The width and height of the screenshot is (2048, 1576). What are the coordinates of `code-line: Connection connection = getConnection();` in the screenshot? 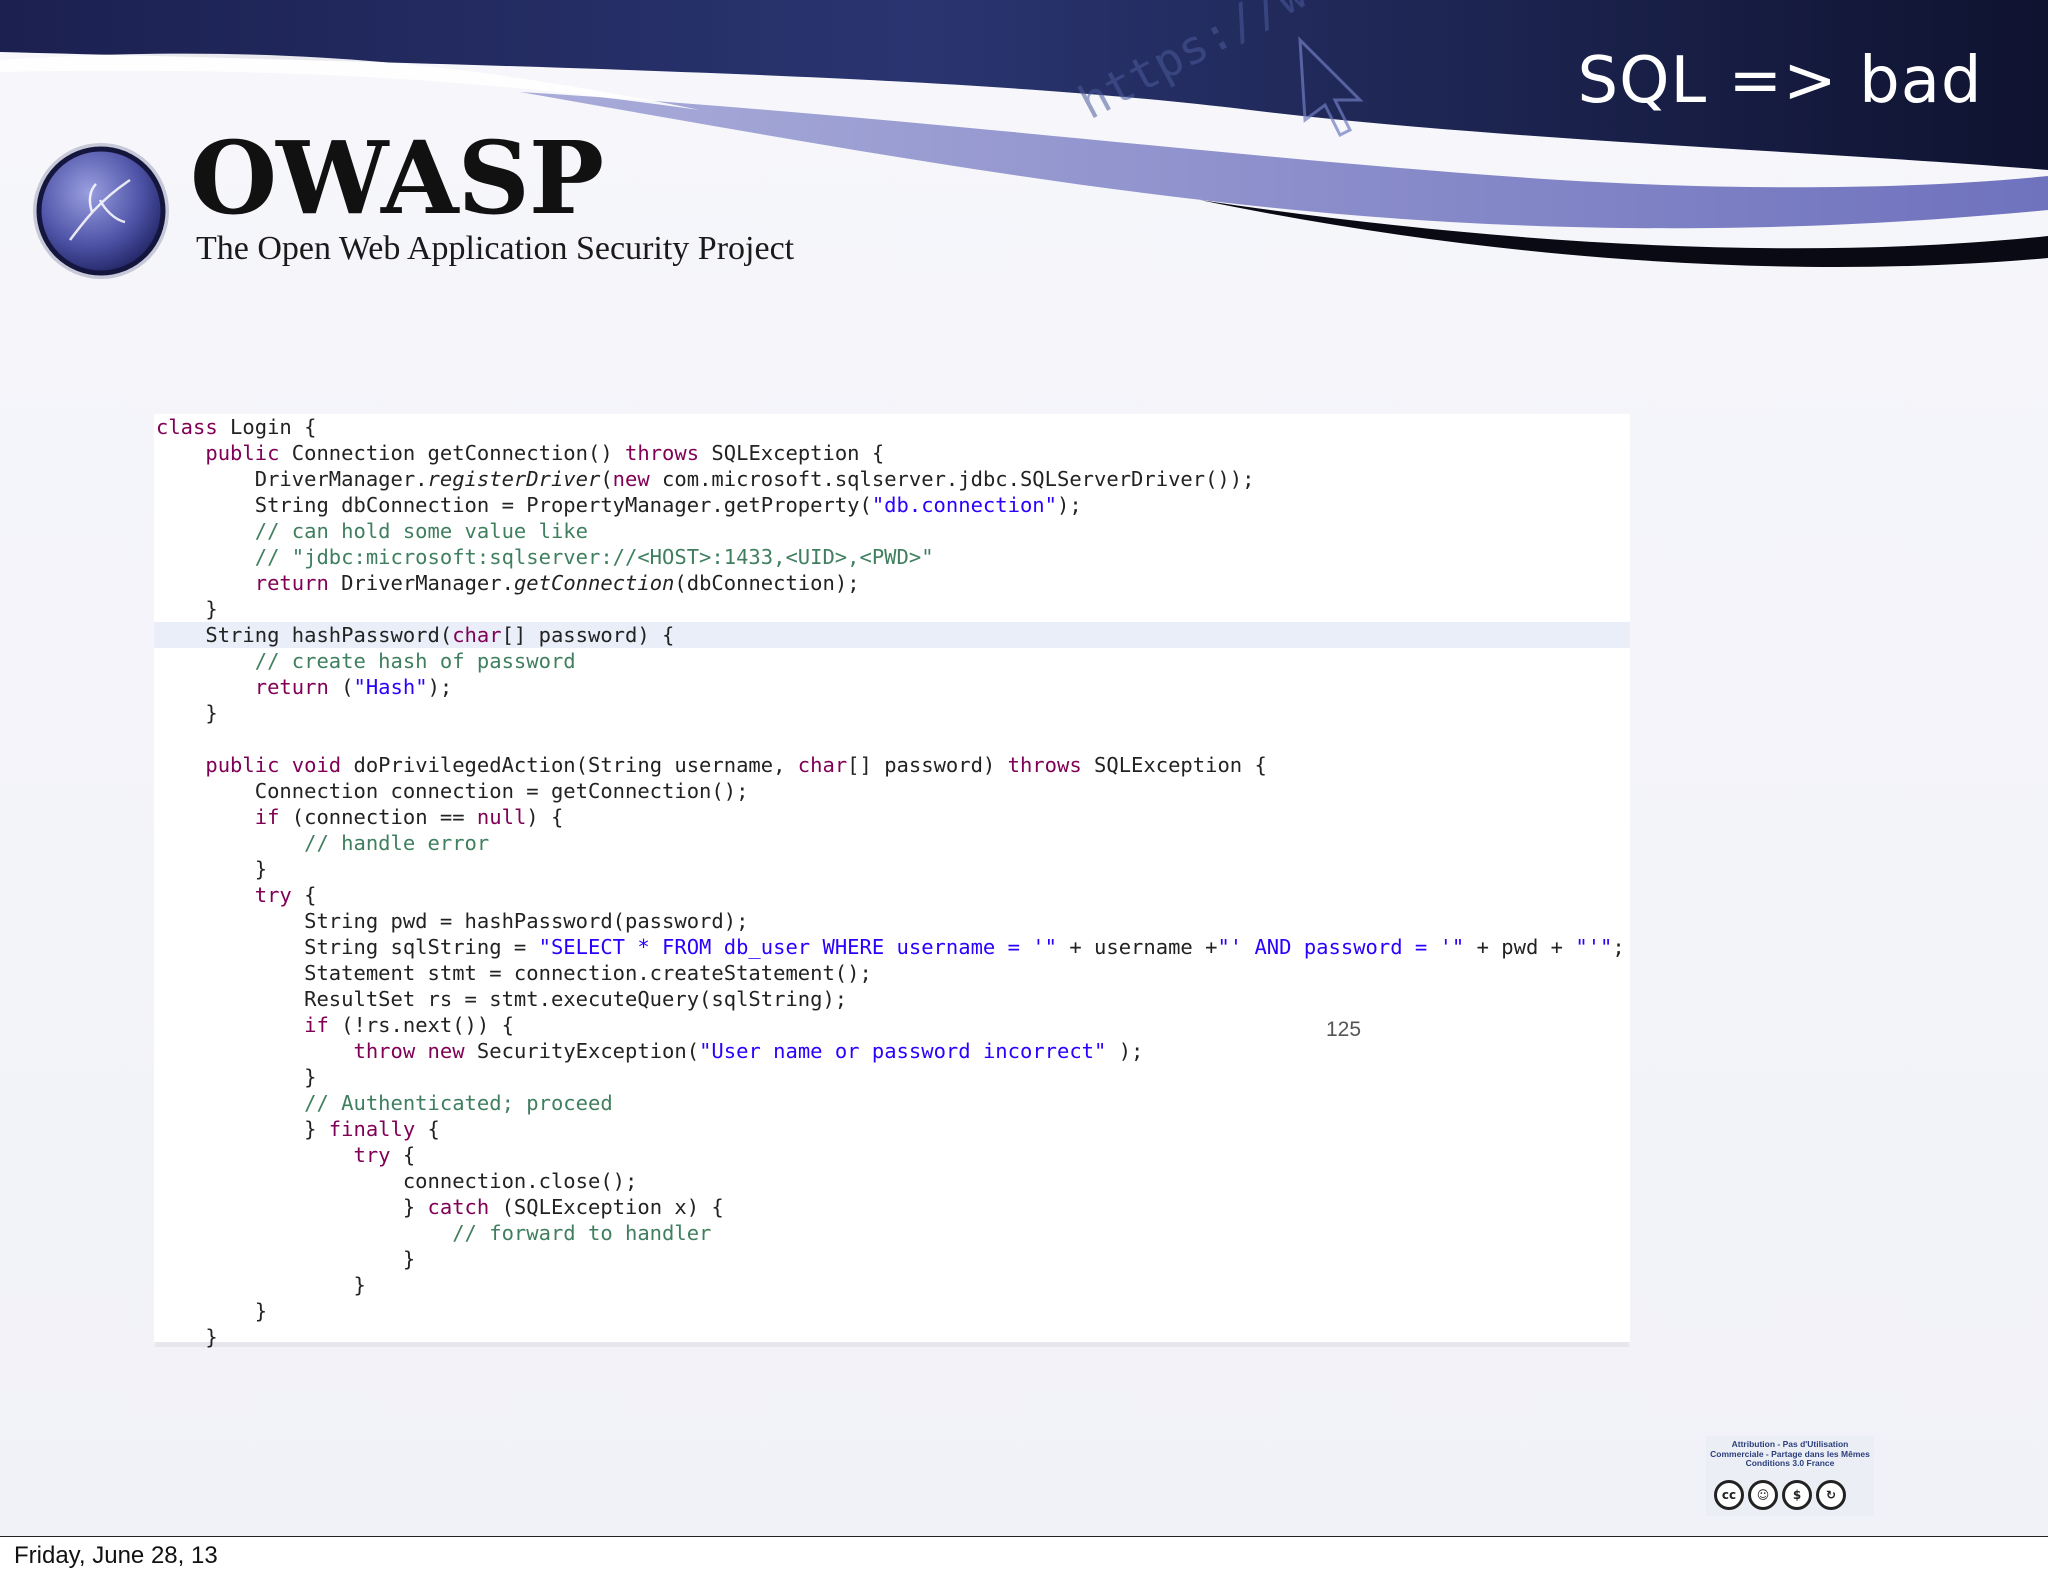 It's located at (452, 791).